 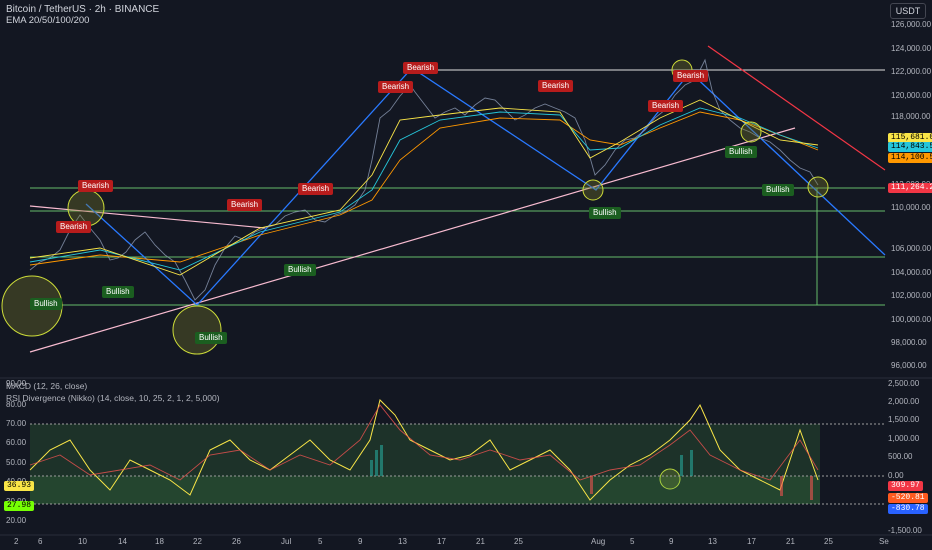 What do you see at coordinates (905, 530) in the screenshot?
I see `macd-tick: -1,500.00` at bounding box center [905, 530].